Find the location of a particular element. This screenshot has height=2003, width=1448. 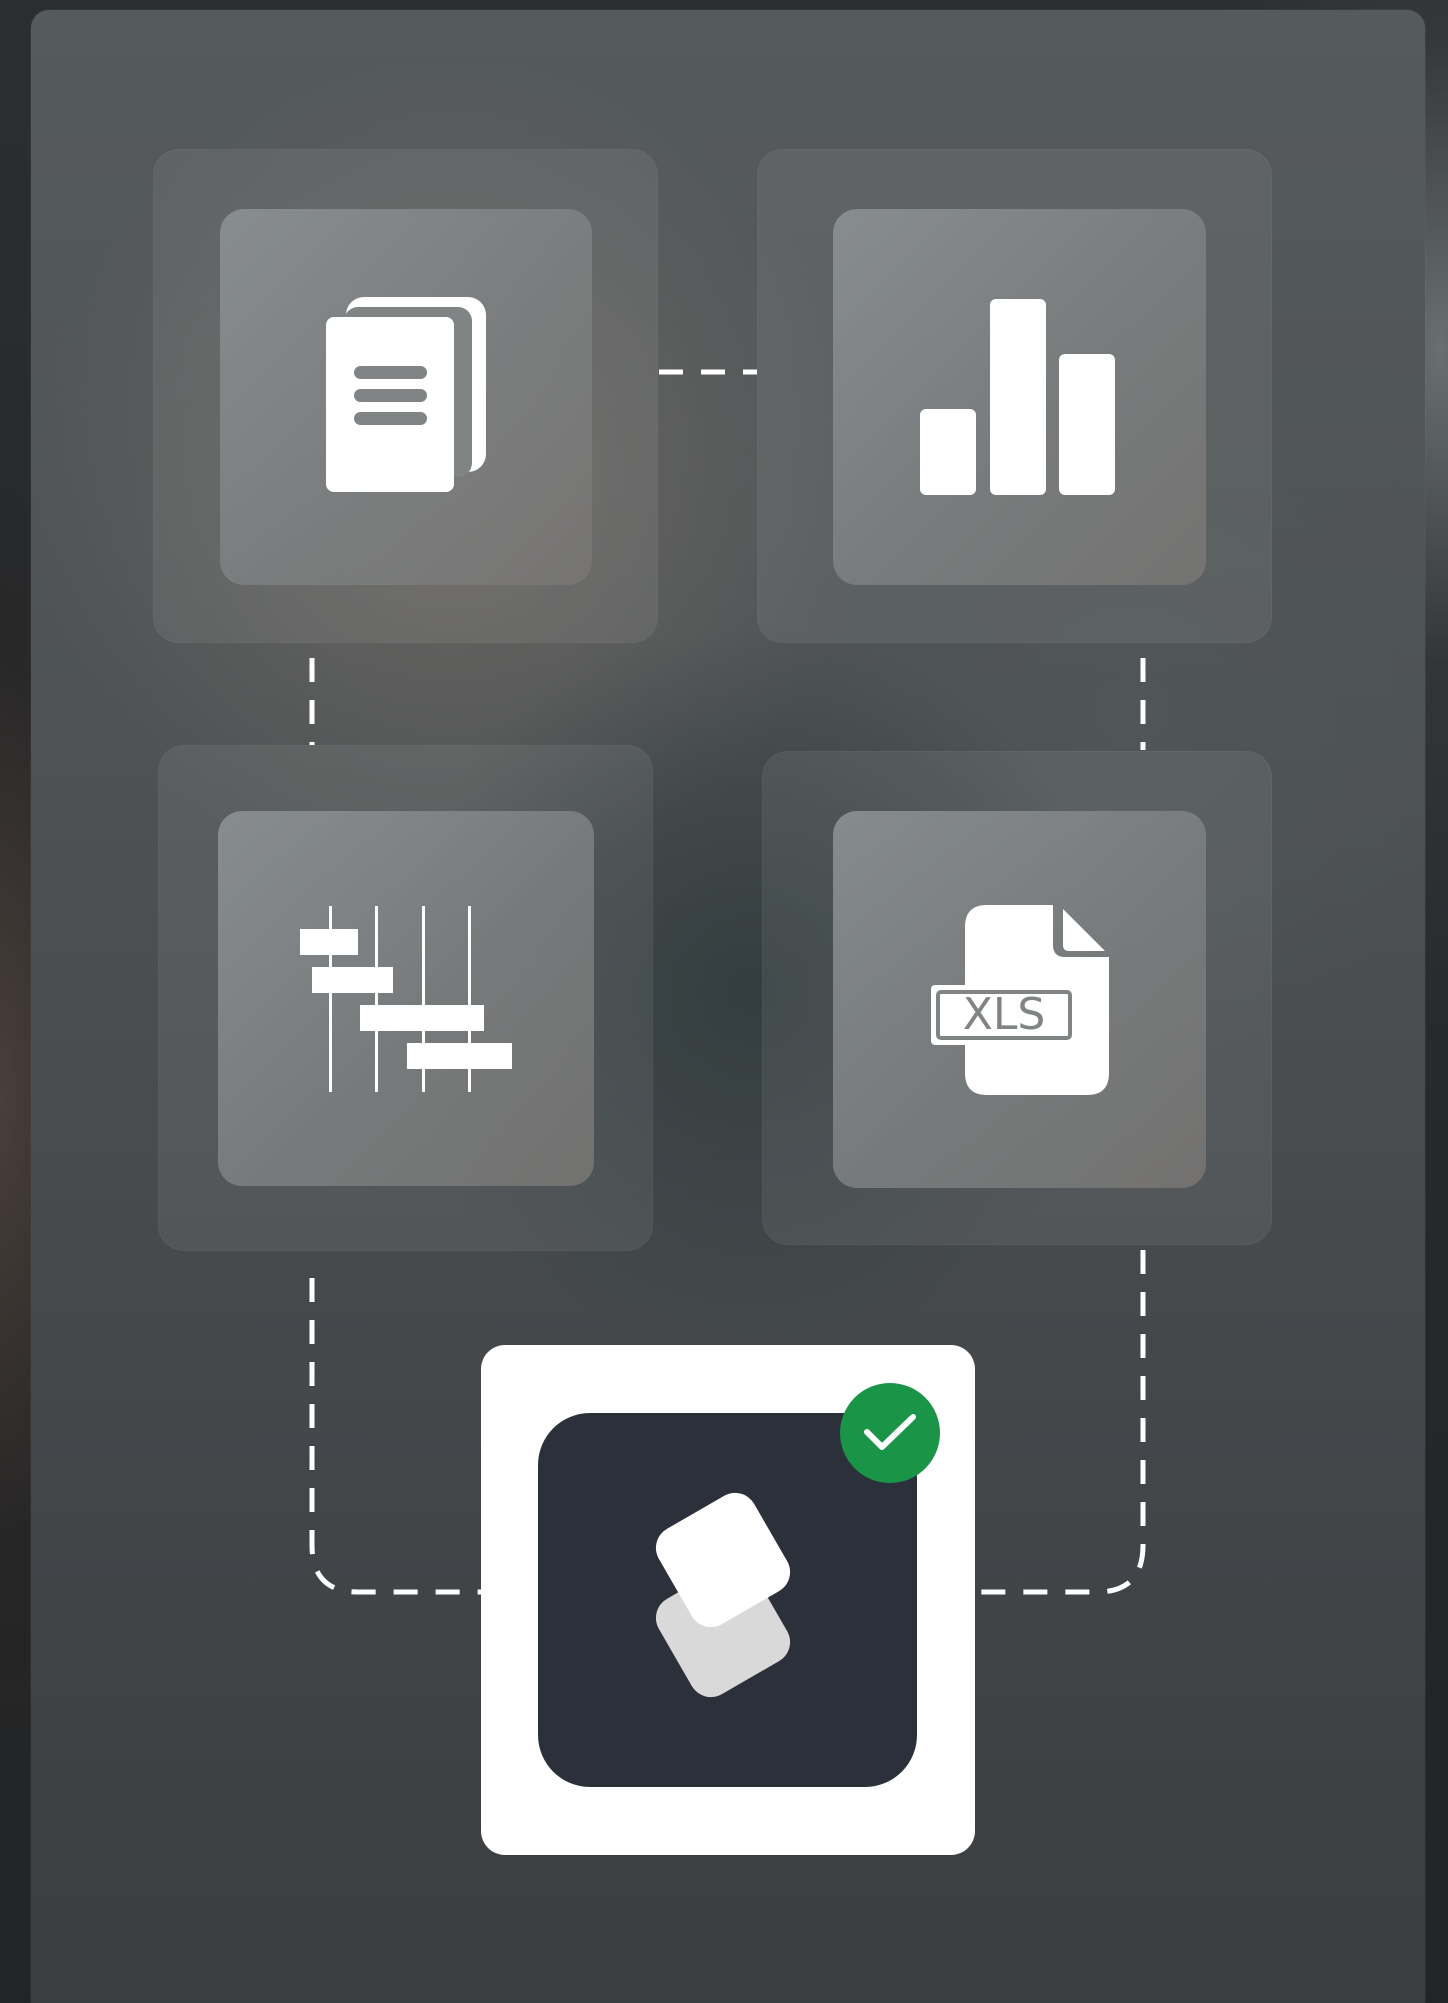

bar-chart-icon is located at coordinates (1017, 397).